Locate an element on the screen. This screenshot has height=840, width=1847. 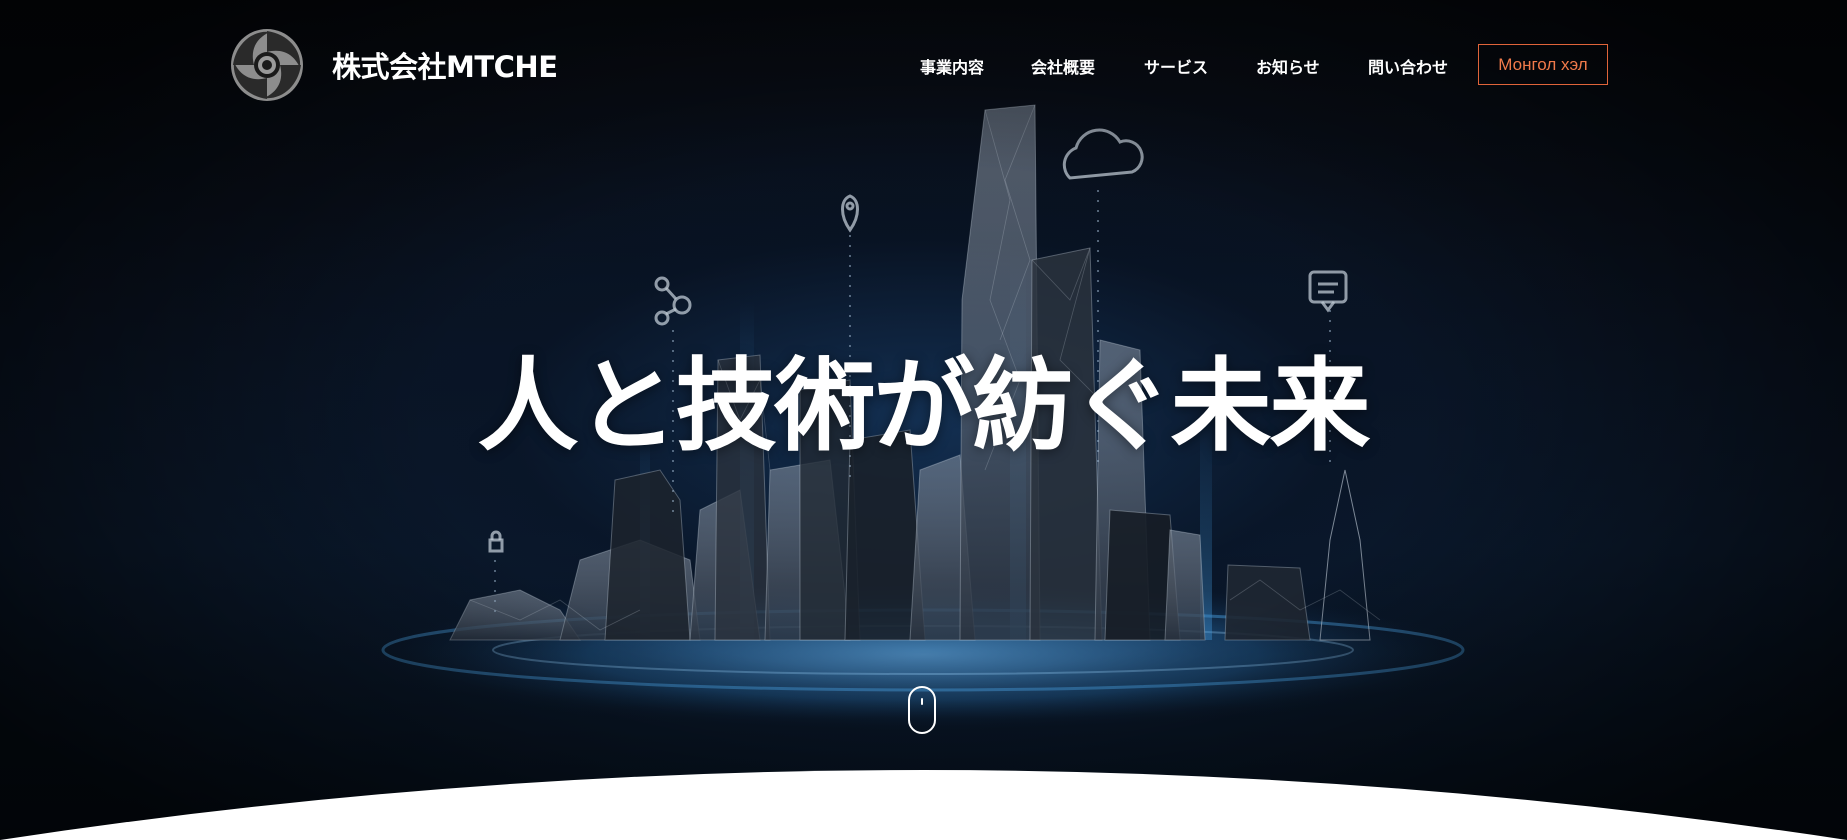
mouse-scroll-icon is located at coordinates (922, 710).